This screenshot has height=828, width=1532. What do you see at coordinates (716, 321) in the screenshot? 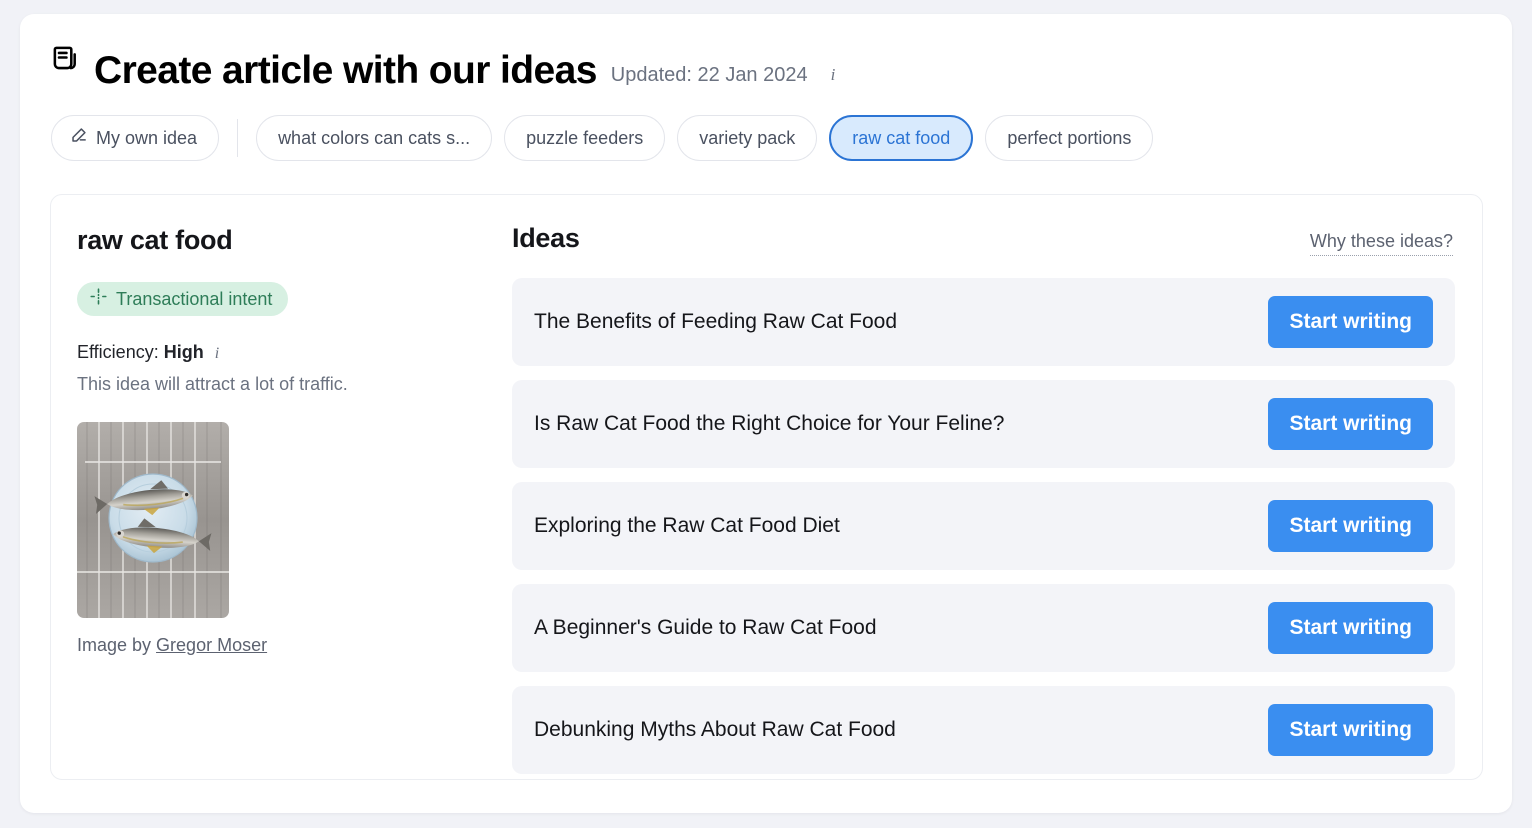
I see `idea-title: The Benefits of Feeding Raw Cat Food` at bounding box center [716, 321].